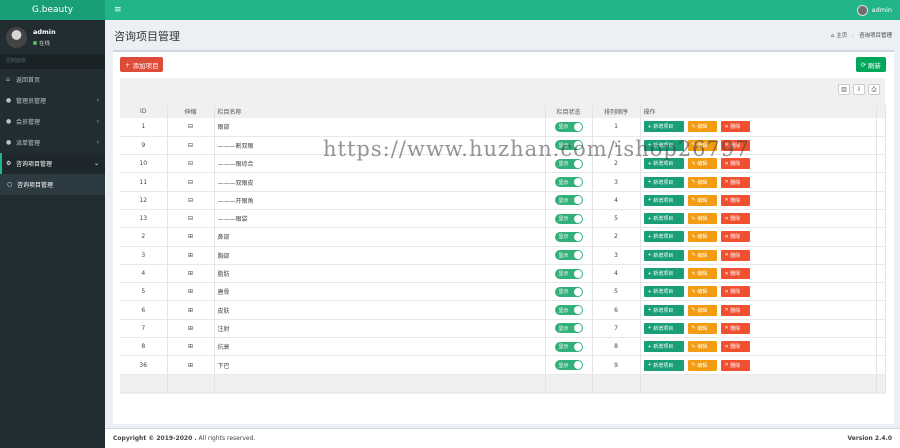  Describe the element at coordinates (144, 111) in the screenshot. I see `col-id: ID` at that location.